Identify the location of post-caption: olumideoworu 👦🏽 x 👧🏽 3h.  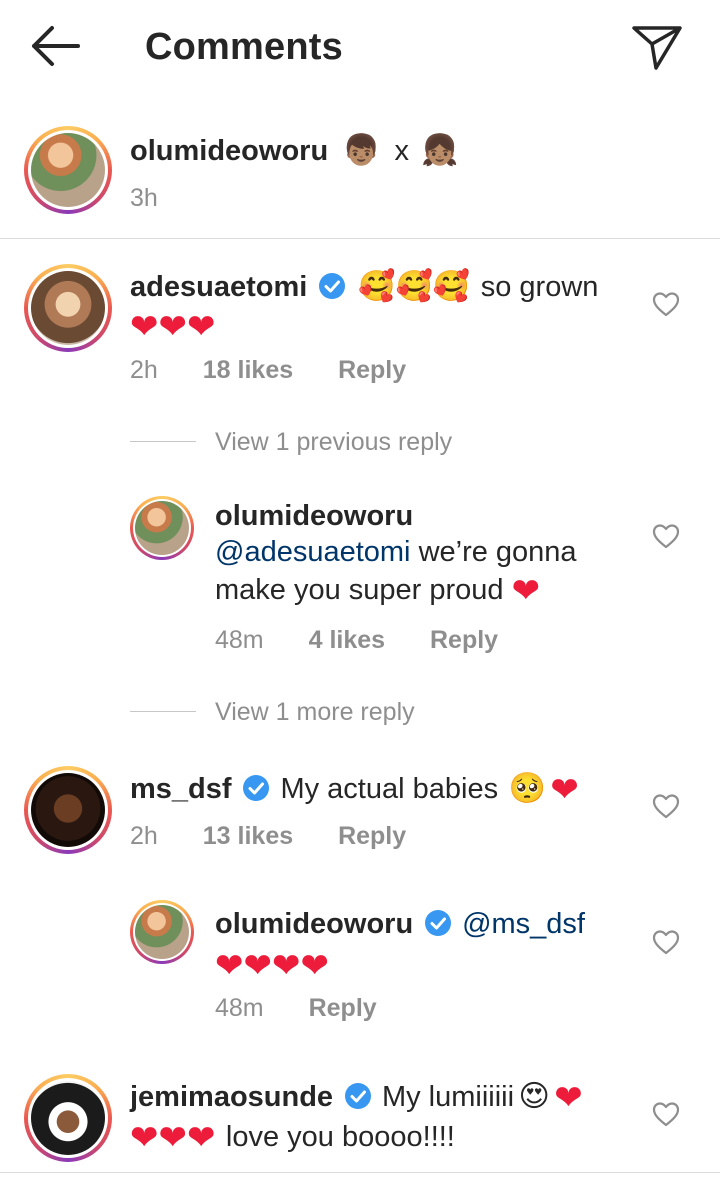
(360, 179).